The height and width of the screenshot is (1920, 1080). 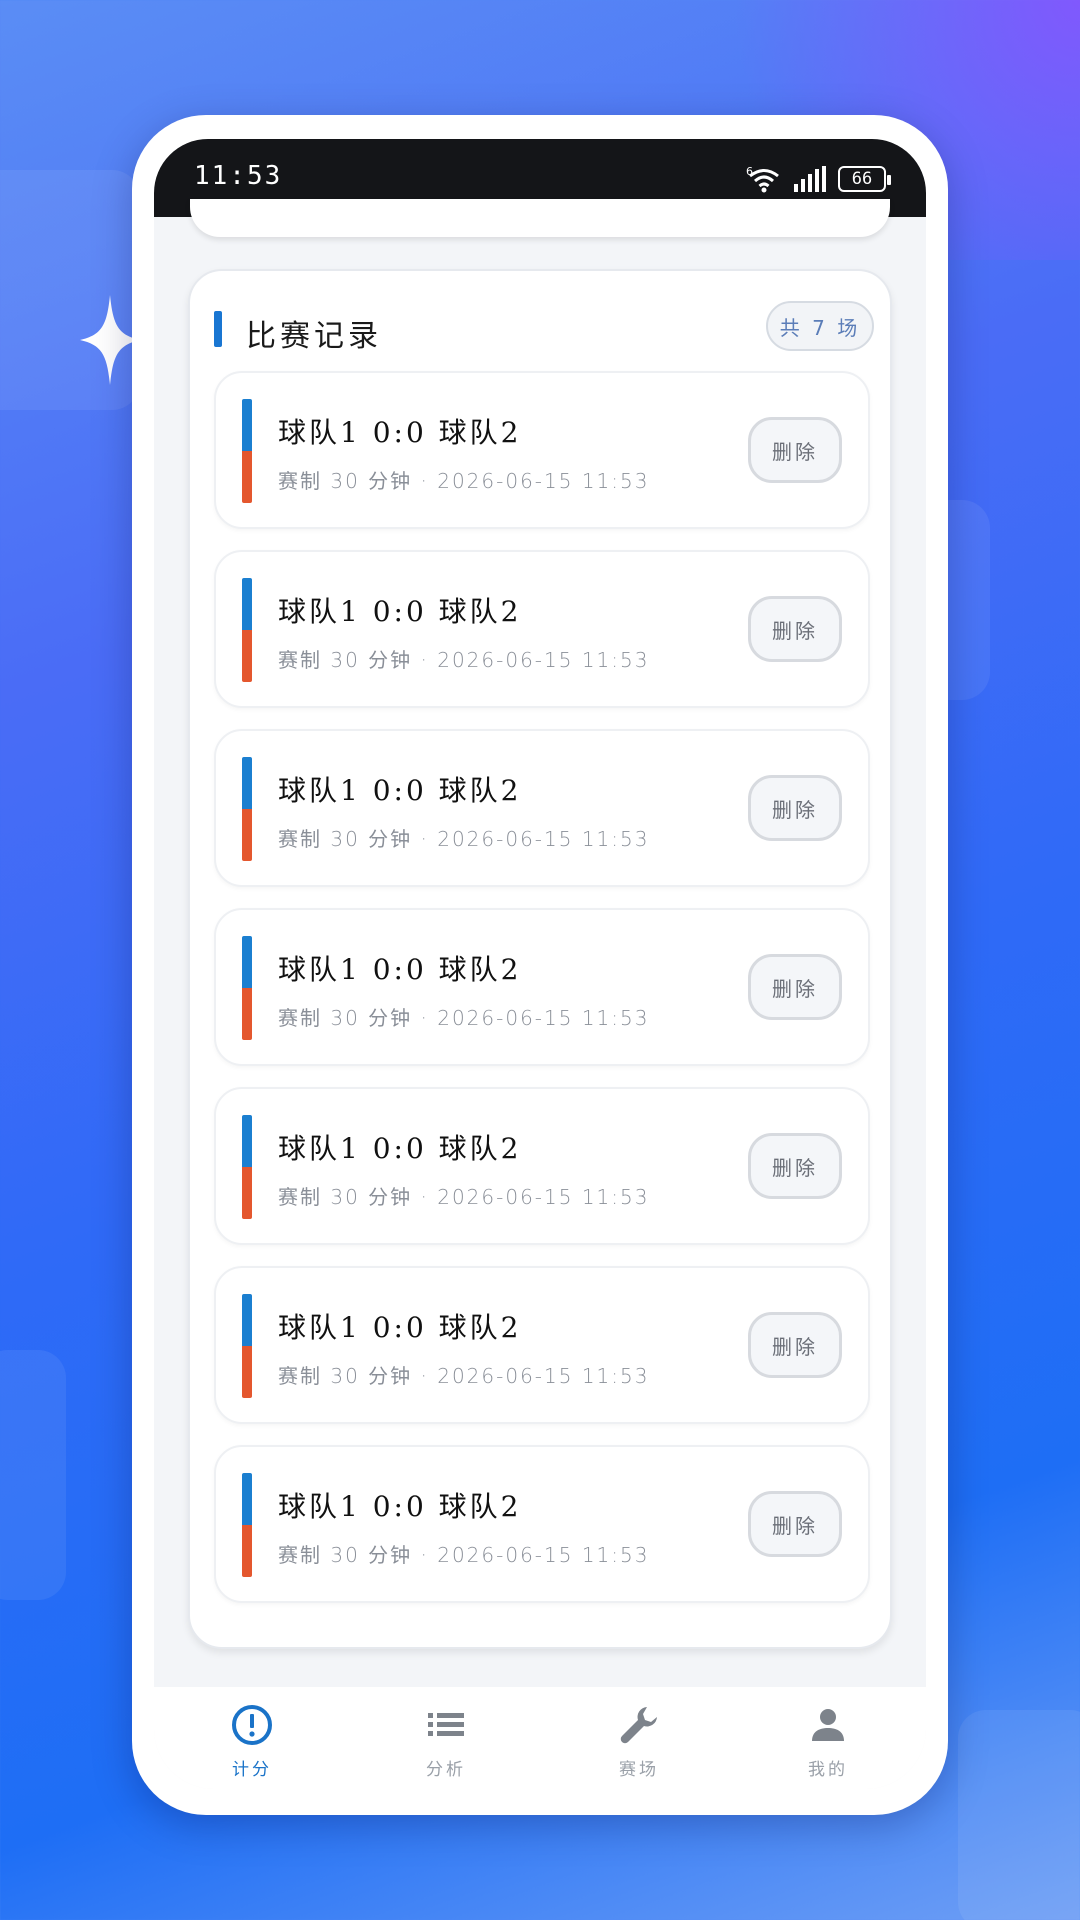 I want to click on nav-label: 赛场, so click(x=639, y=1770).